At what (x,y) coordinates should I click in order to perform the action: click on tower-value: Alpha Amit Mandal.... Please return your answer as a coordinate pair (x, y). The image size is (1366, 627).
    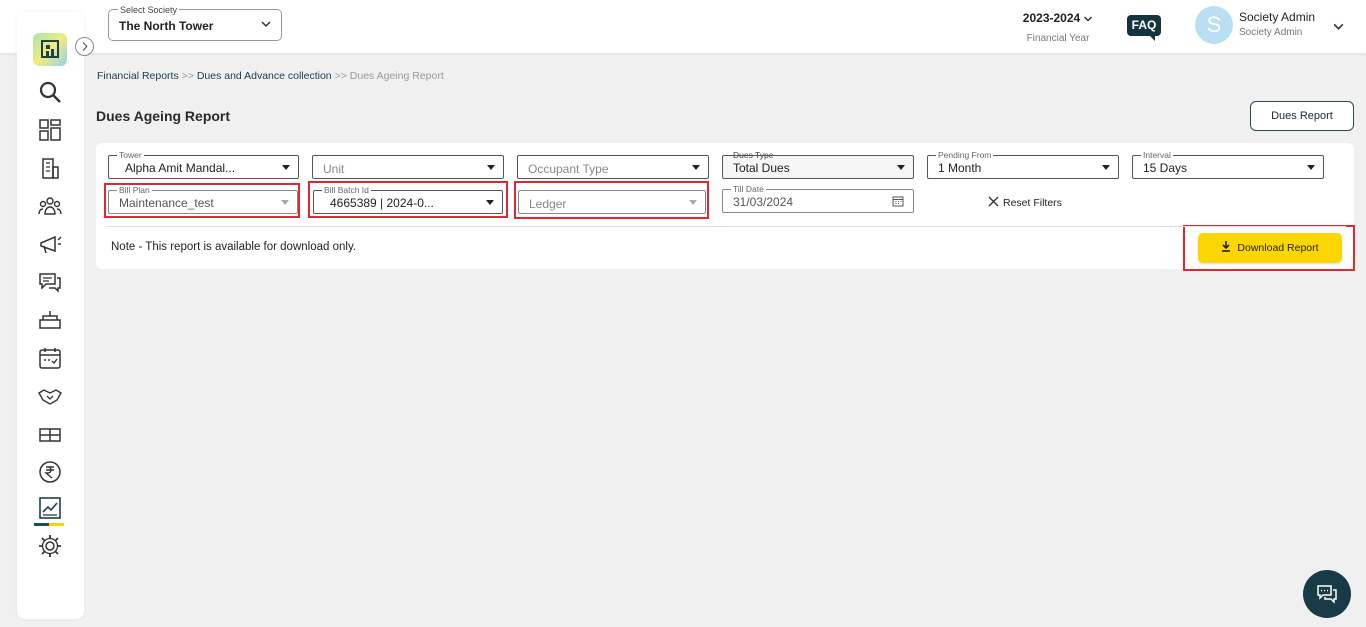
    Looking at the image, I should click on (180, 168).